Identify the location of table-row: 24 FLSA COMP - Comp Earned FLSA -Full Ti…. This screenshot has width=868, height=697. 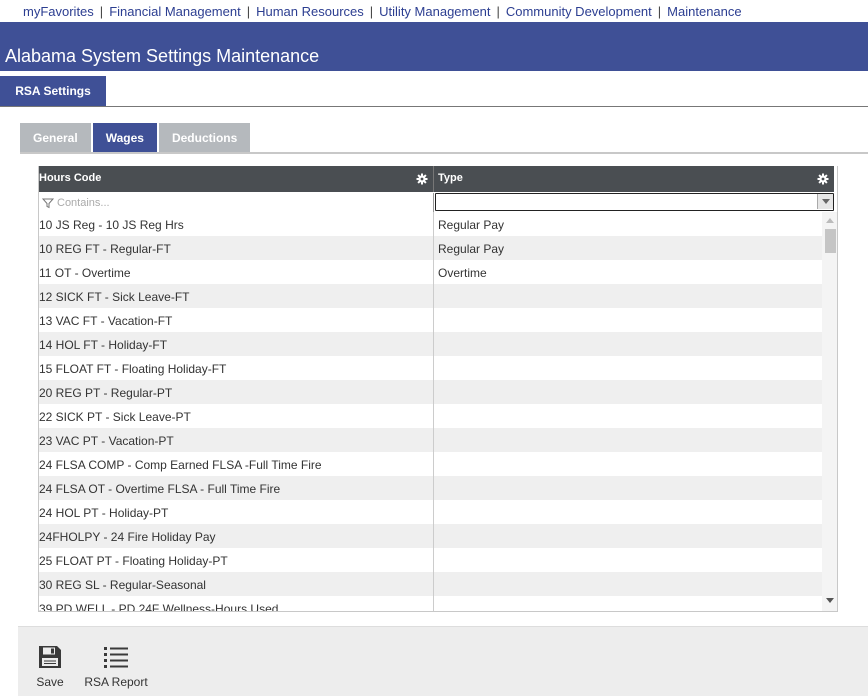
(430, 464).